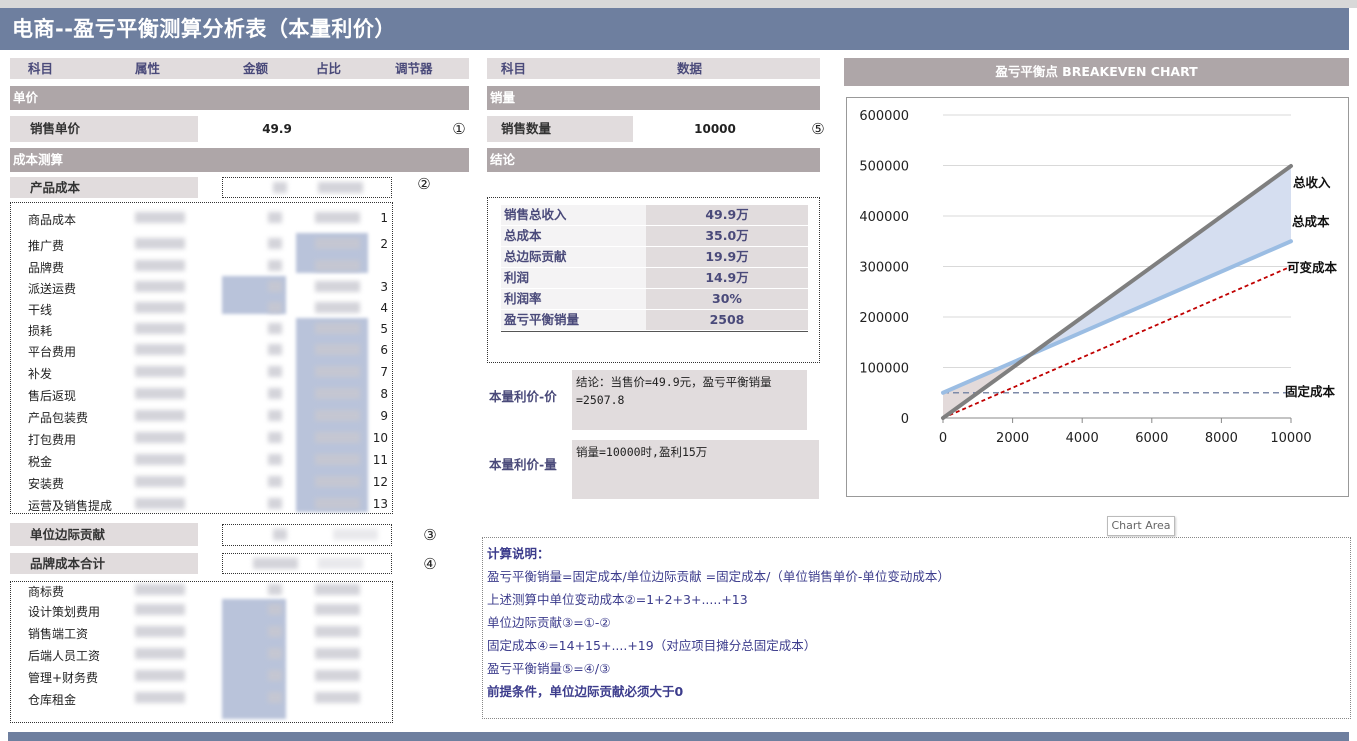 This screenshot has width=1357, height=741. I want to click on y-tick-label: 300000, so click(884, 268).